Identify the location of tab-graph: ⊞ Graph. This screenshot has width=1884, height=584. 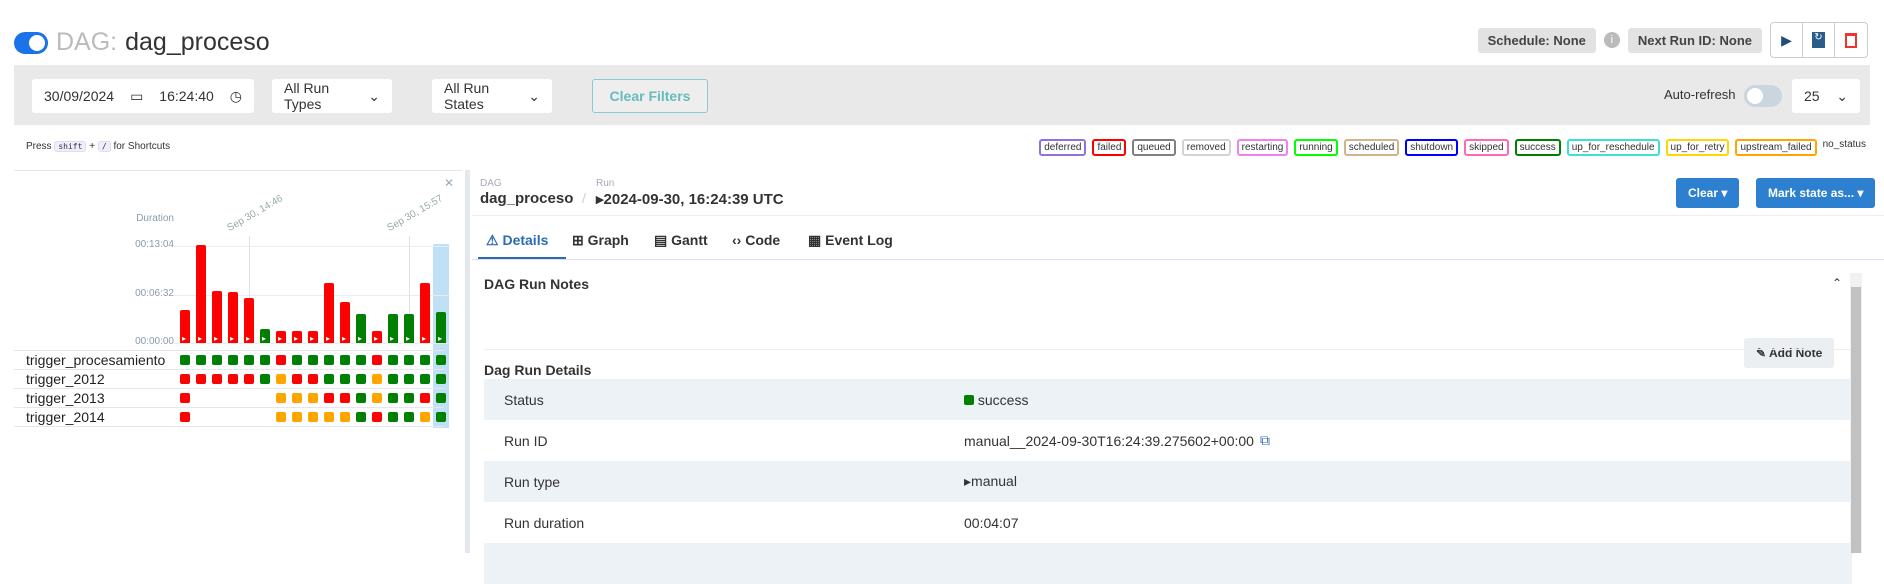
(600, 240).